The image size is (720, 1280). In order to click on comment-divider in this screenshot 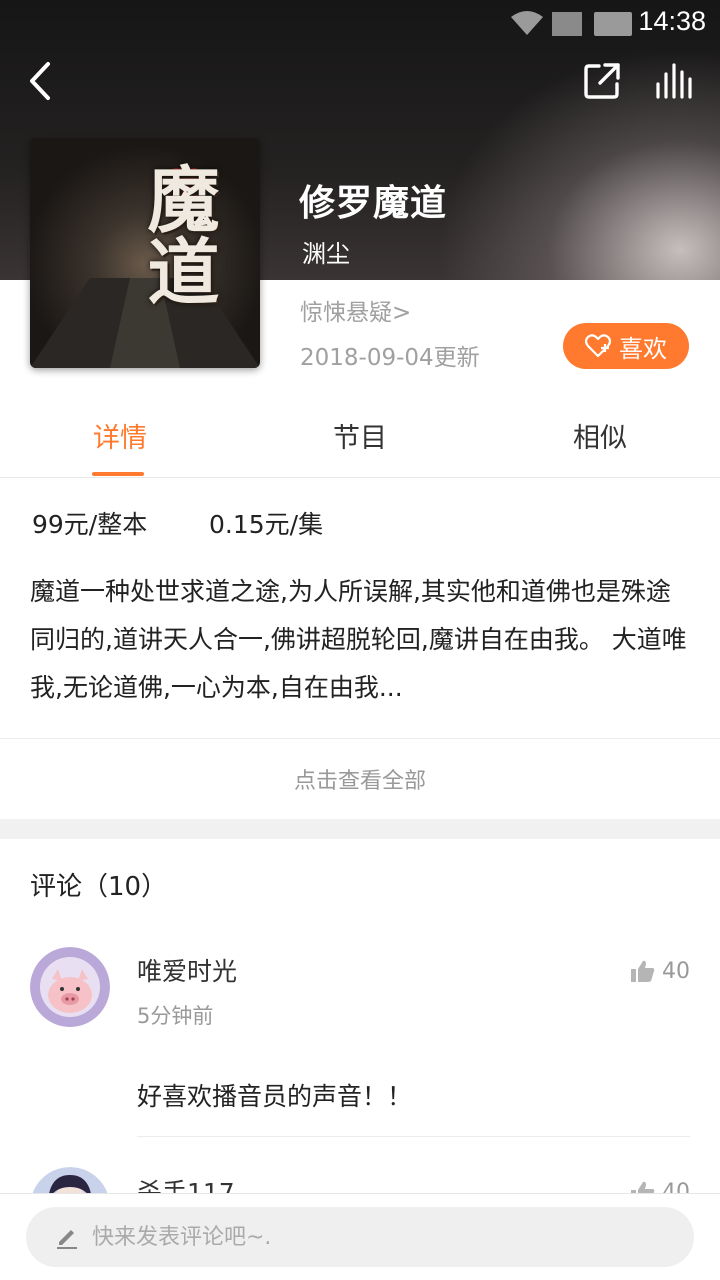, I will do `click(413, 1136)`.